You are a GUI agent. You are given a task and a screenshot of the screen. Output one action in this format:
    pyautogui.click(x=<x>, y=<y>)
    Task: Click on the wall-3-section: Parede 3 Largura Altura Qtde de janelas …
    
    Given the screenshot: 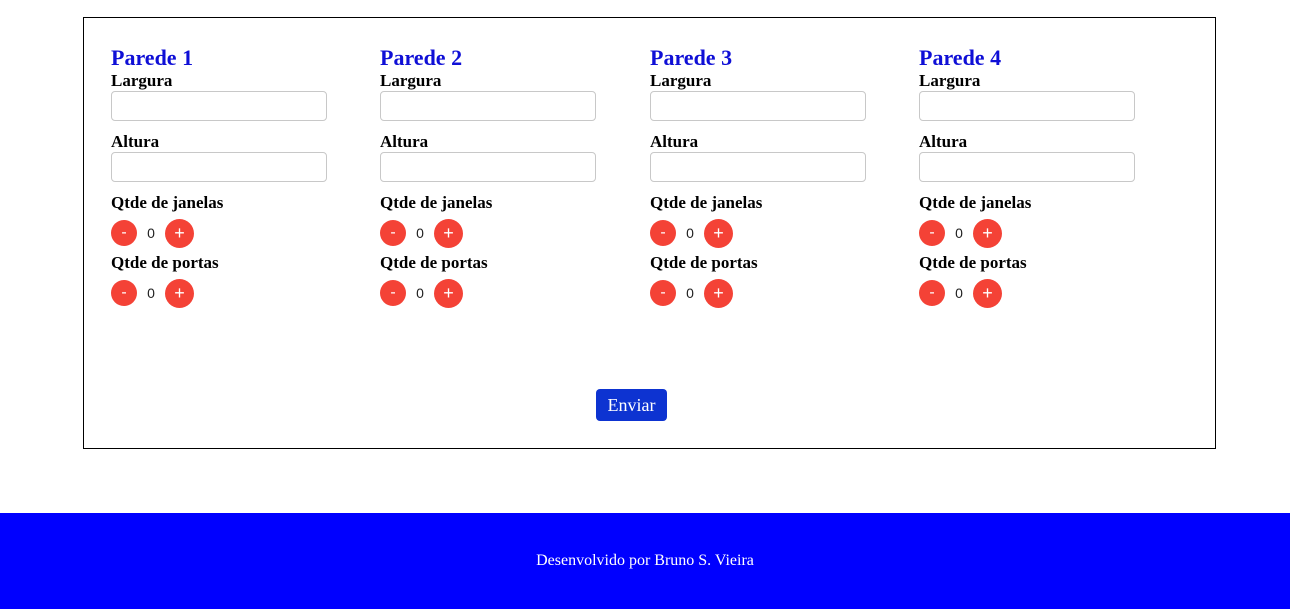 What is the action you would take?
    pyautogui.click(x=770, y=177)
    